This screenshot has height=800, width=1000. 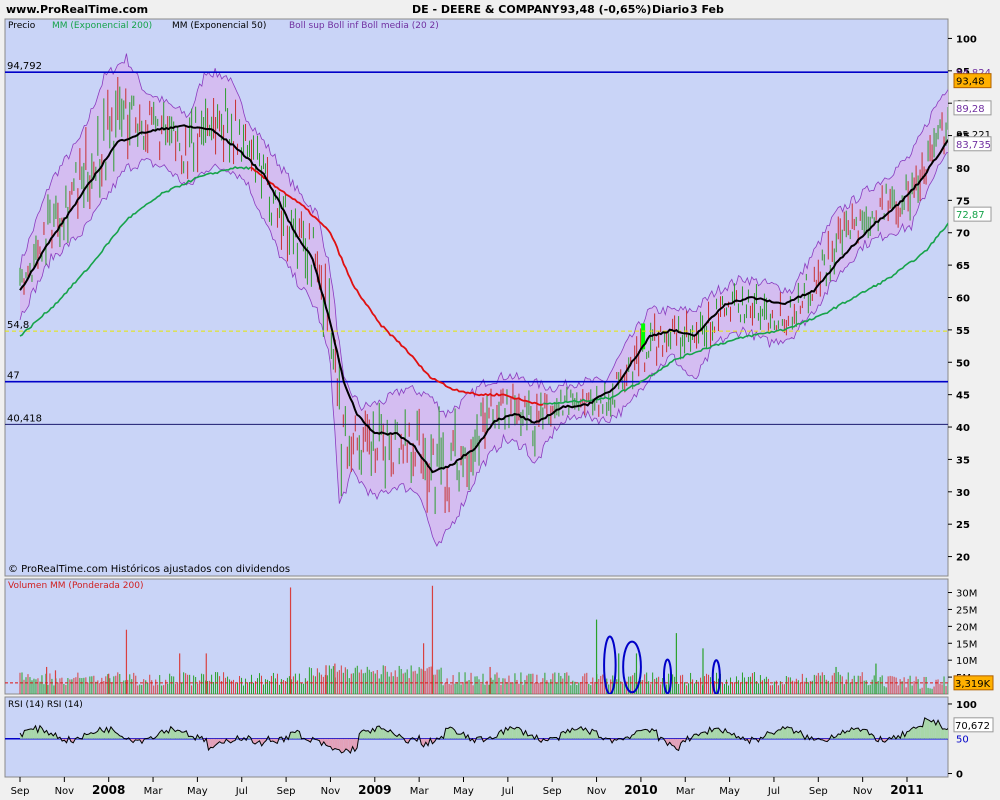 I want to click on price-y-tick-label: 35, so click(x=963, y=460).